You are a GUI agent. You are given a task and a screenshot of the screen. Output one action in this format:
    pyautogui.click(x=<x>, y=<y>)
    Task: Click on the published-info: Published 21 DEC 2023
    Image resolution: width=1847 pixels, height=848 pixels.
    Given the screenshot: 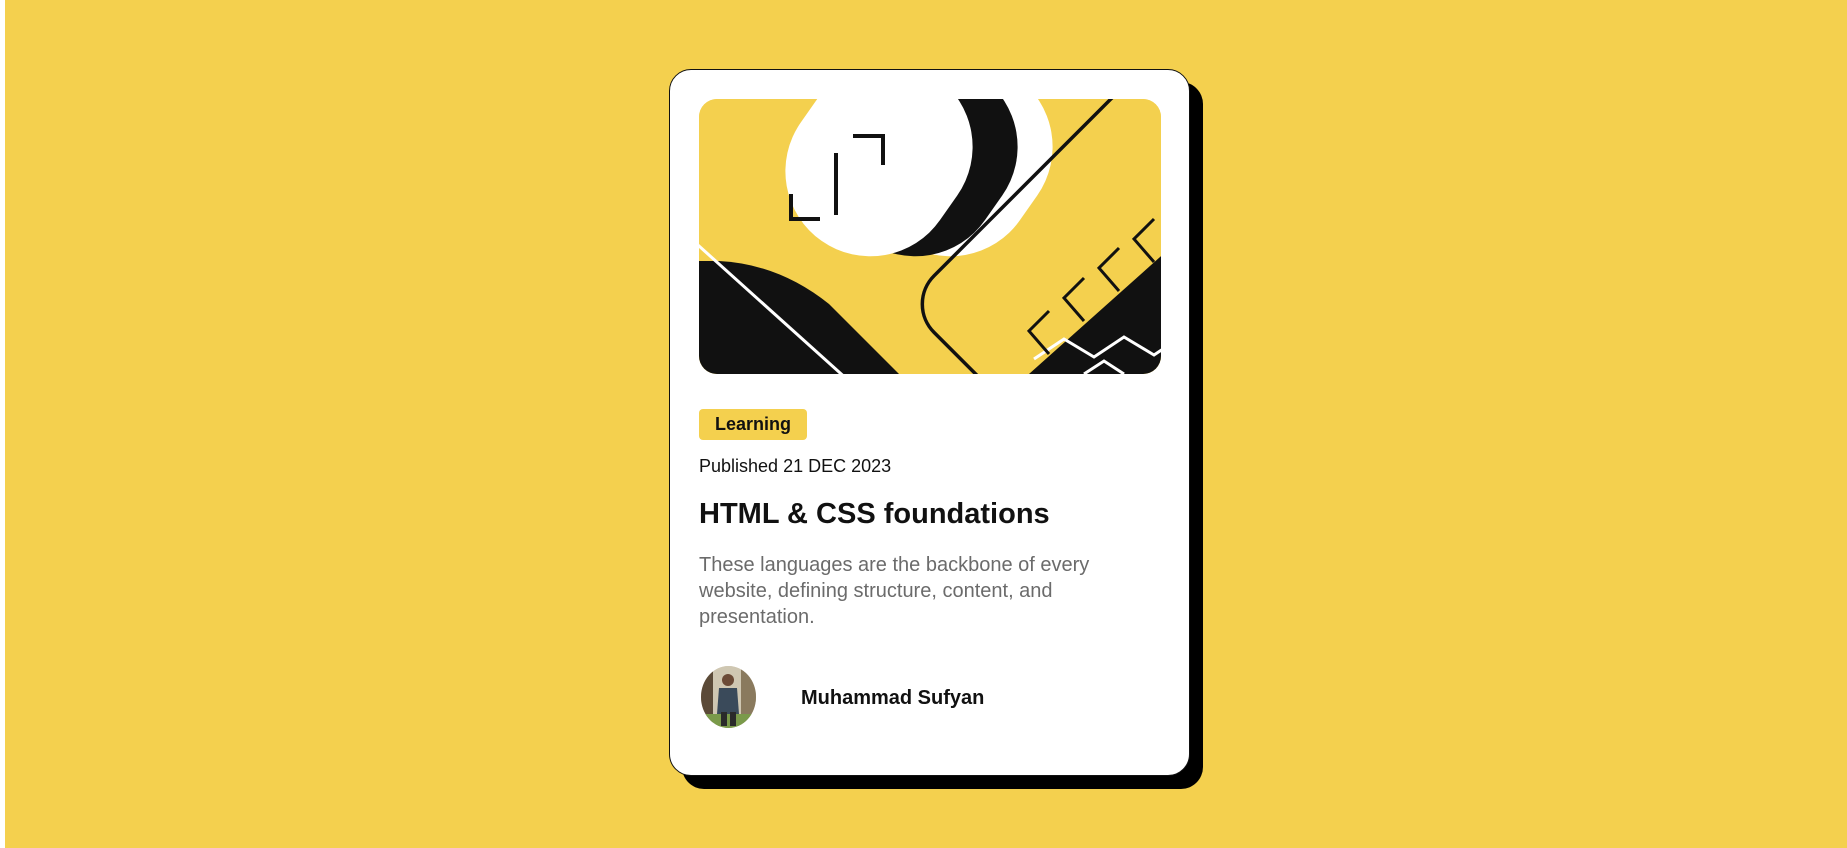 What is the action you would take?
    pyautogui.click(x=795, y=466)
    